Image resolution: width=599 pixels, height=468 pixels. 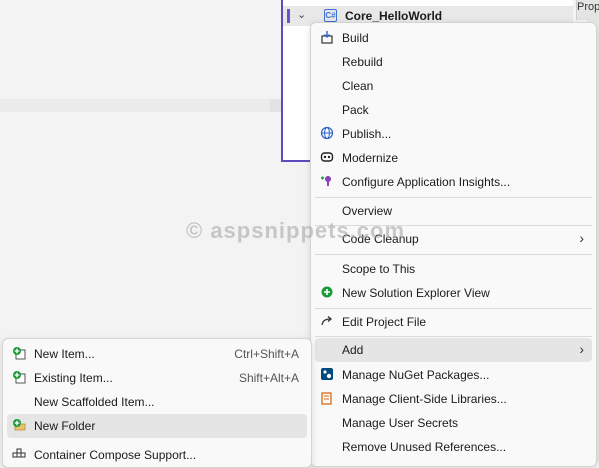 What do you see at coordinates (301, 14) in the screenshot?
I see `chevron-down-icon: ⌄` at bounding box center [301, 14].